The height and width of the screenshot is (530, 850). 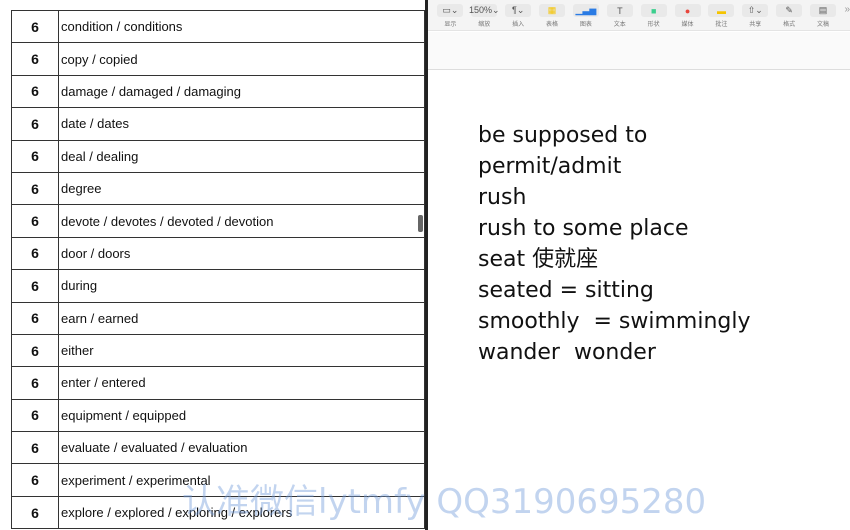 I want to click on toolbar-button-share: ⇧⌄ 共享, so click(x=755, y=16).